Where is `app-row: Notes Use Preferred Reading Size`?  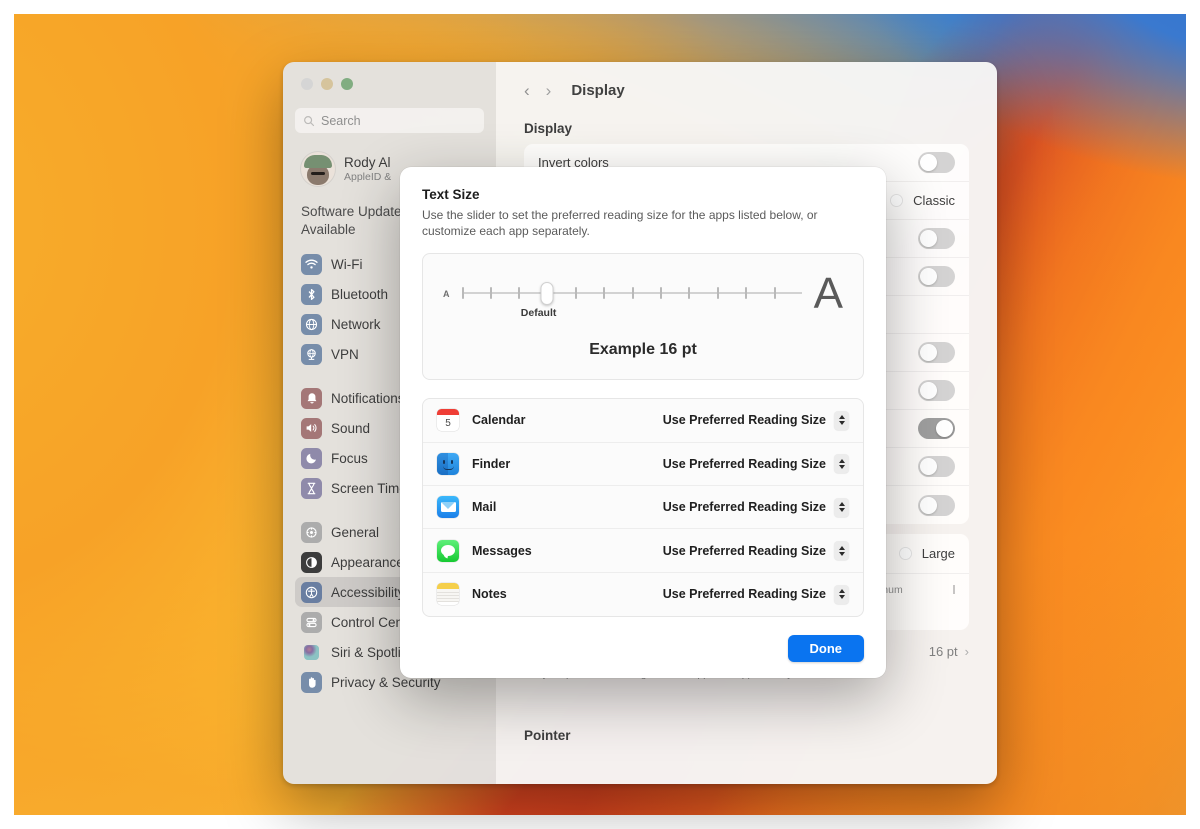 app-row: Notes Use Preferred Reading Size is located at coordinates (643, 594).